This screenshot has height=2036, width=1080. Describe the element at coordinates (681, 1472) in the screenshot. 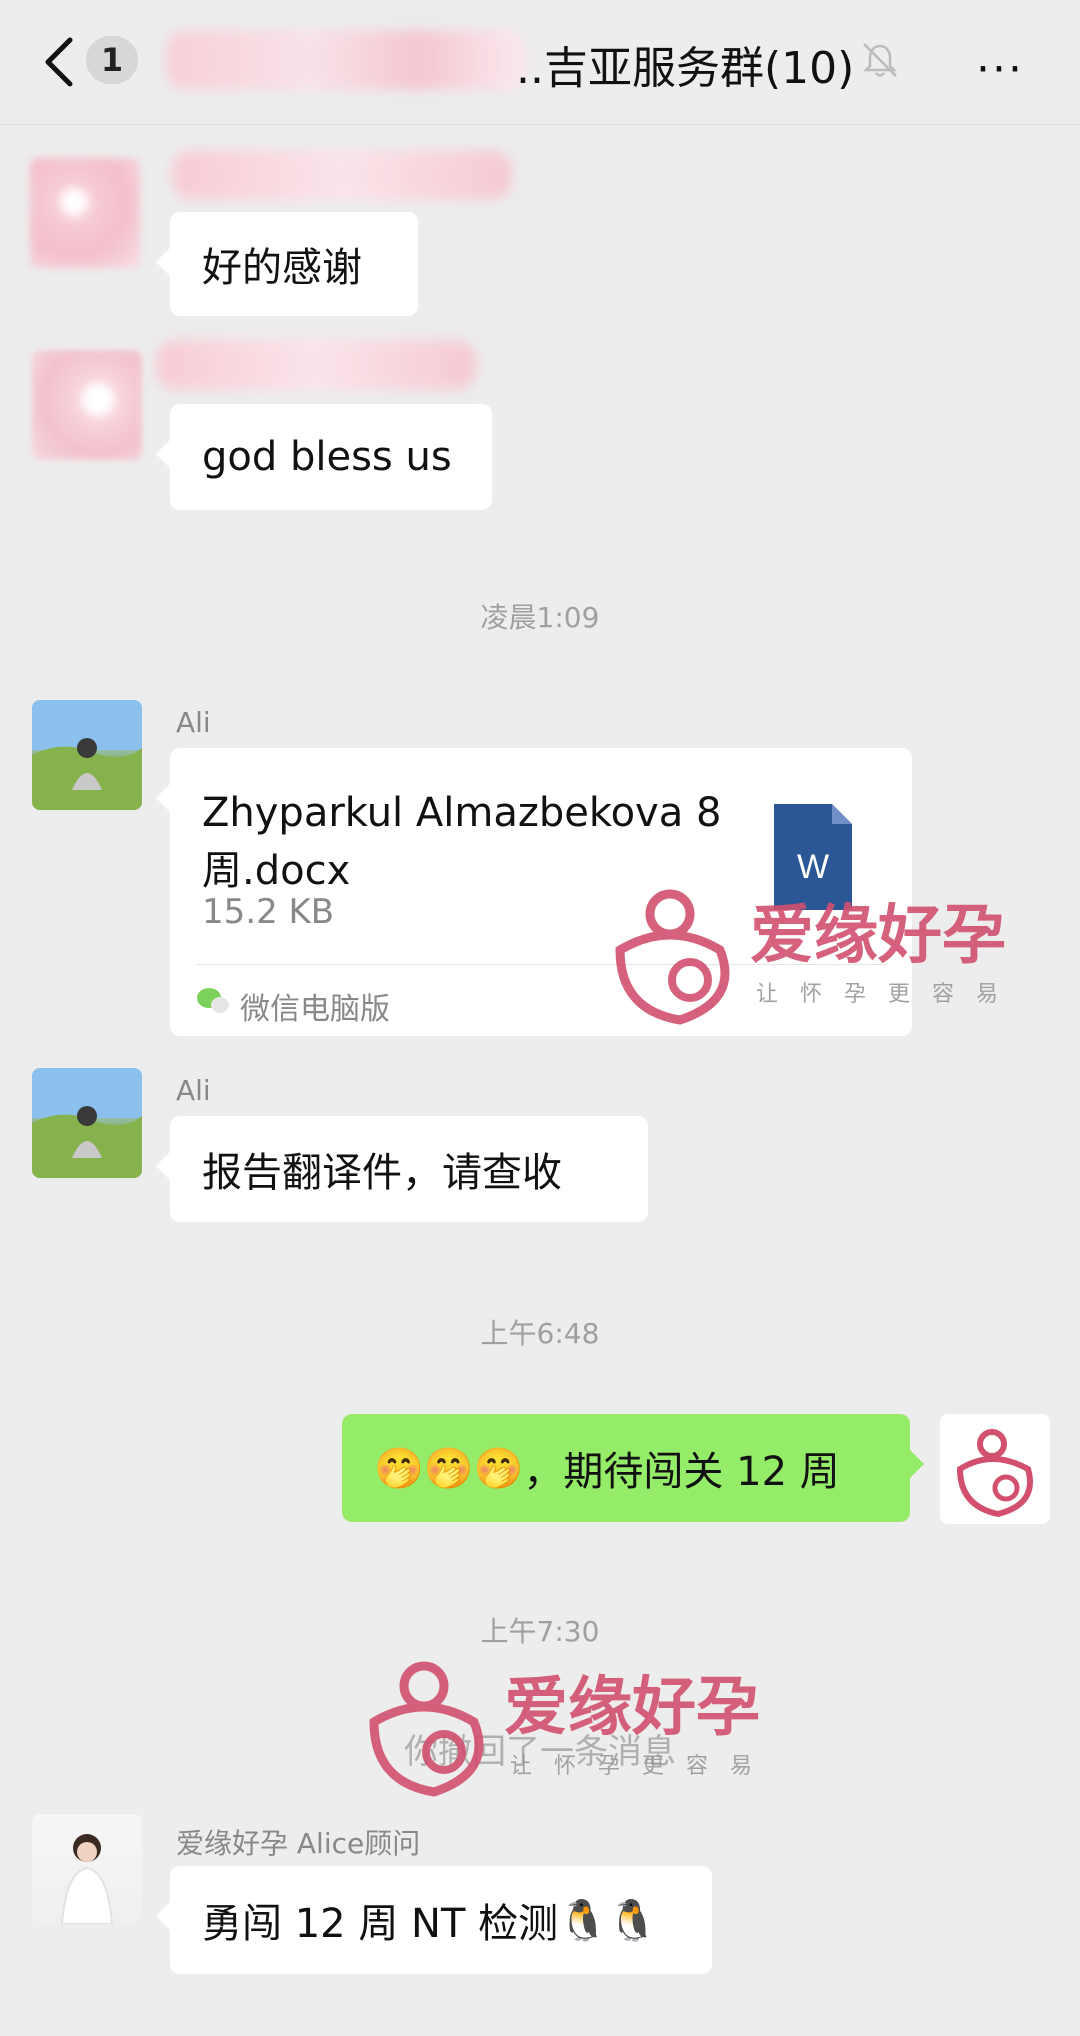

I see `message-text: ，期待闯关 12 周` at that location.